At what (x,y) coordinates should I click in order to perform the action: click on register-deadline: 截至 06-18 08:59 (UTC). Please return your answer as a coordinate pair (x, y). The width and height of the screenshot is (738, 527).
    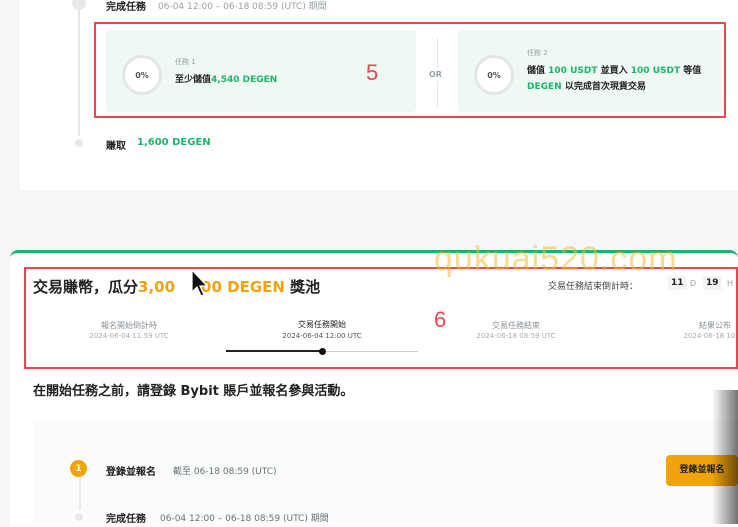
    Looking at the image, I should click on (225, 472).